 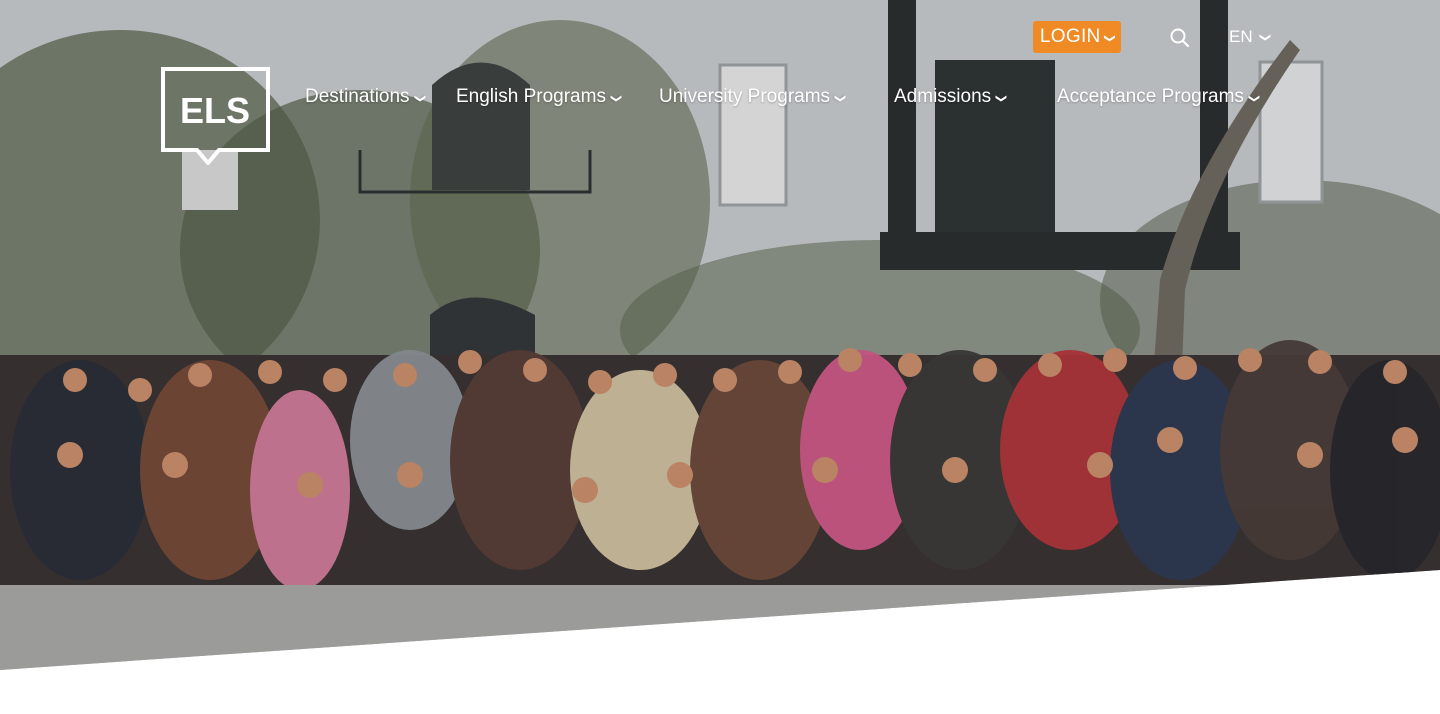 I want to click on nav-item-label: University Programs, so click(x=745, y=96).